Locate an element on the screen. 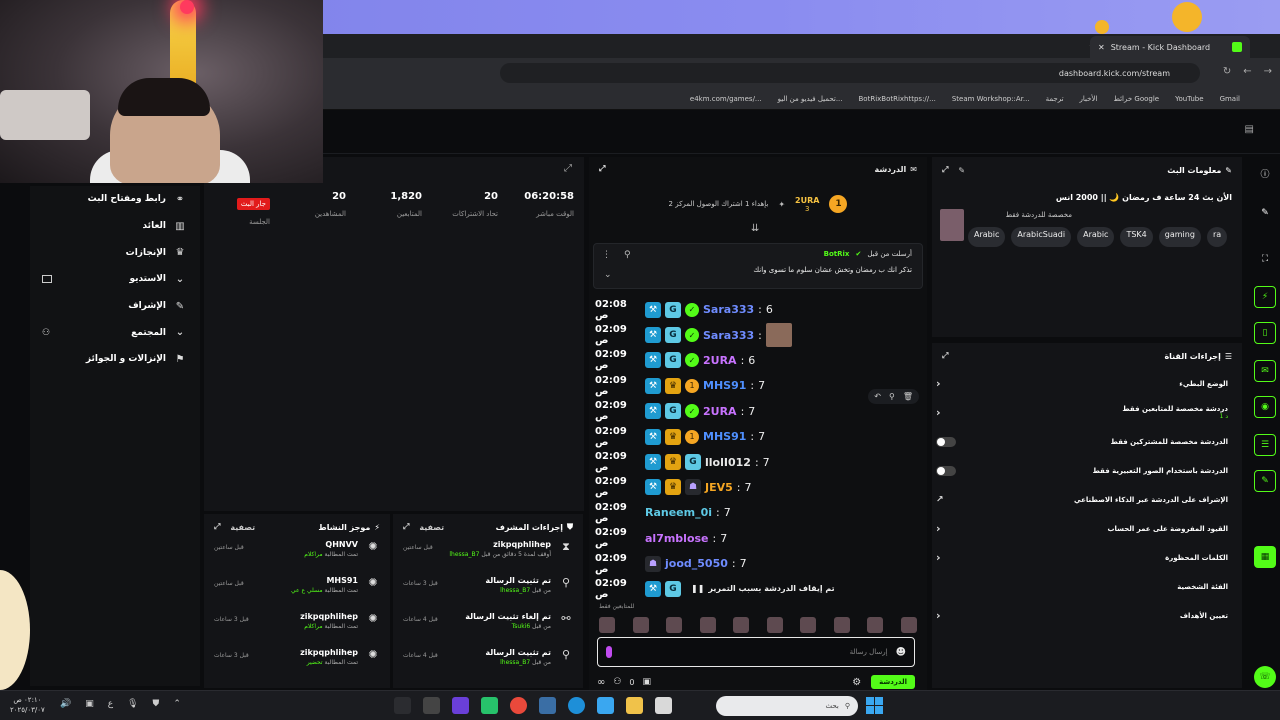  chat-message: 02:08 ص ⚒ G ✓ Sara333:6 is located at coordinates (758, 309).